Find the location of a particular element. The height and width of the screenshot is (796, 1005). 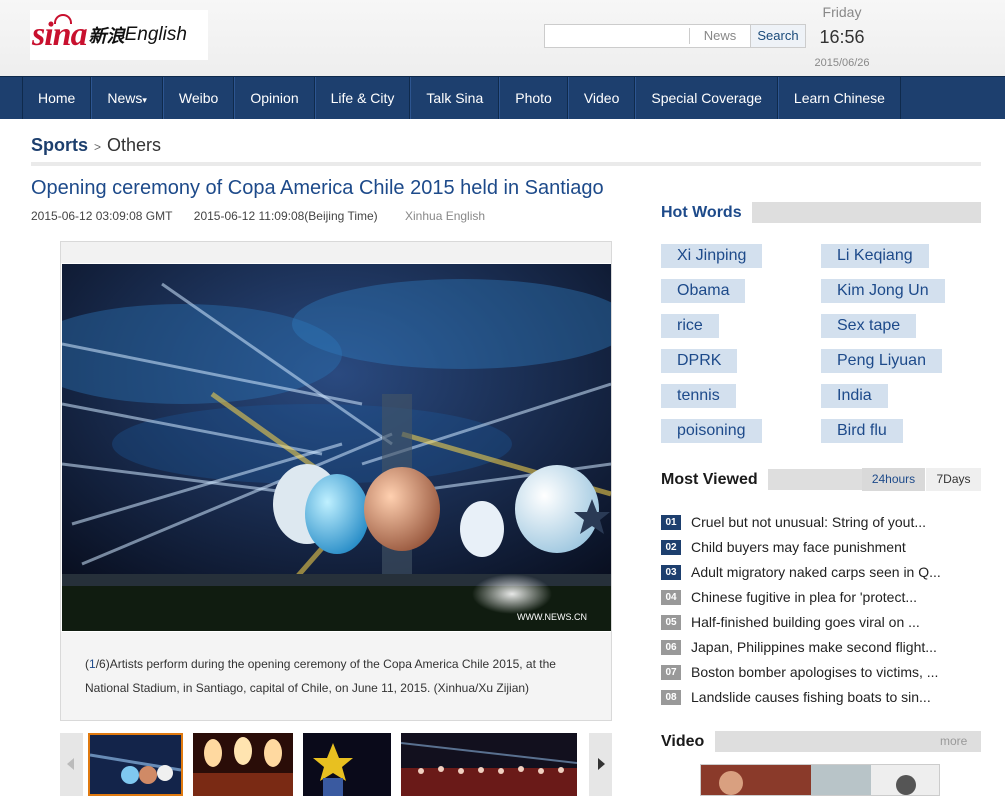

sina-english-logo: sina 新浪 English is located at coordinates (119, 35).